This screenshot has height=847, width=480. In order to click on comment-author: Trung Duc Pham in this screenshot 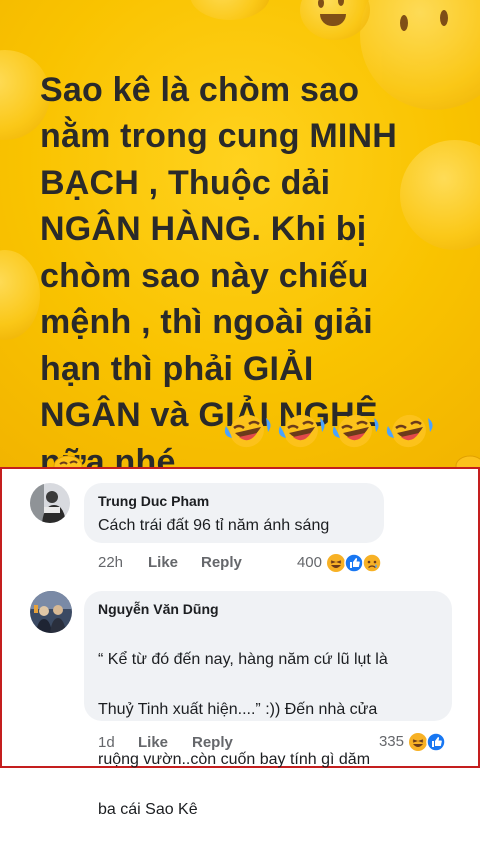, I will do `click(153, 501)`.